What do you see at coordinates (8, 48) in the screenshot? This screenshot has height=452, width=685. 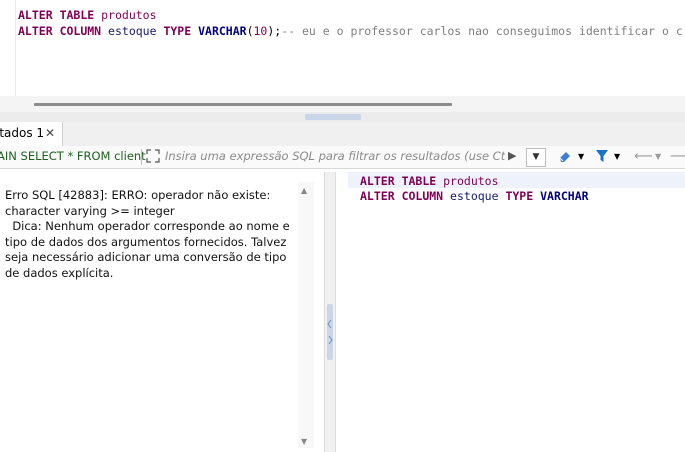 I see `editor-gutter` at bounding box center [8, 48].